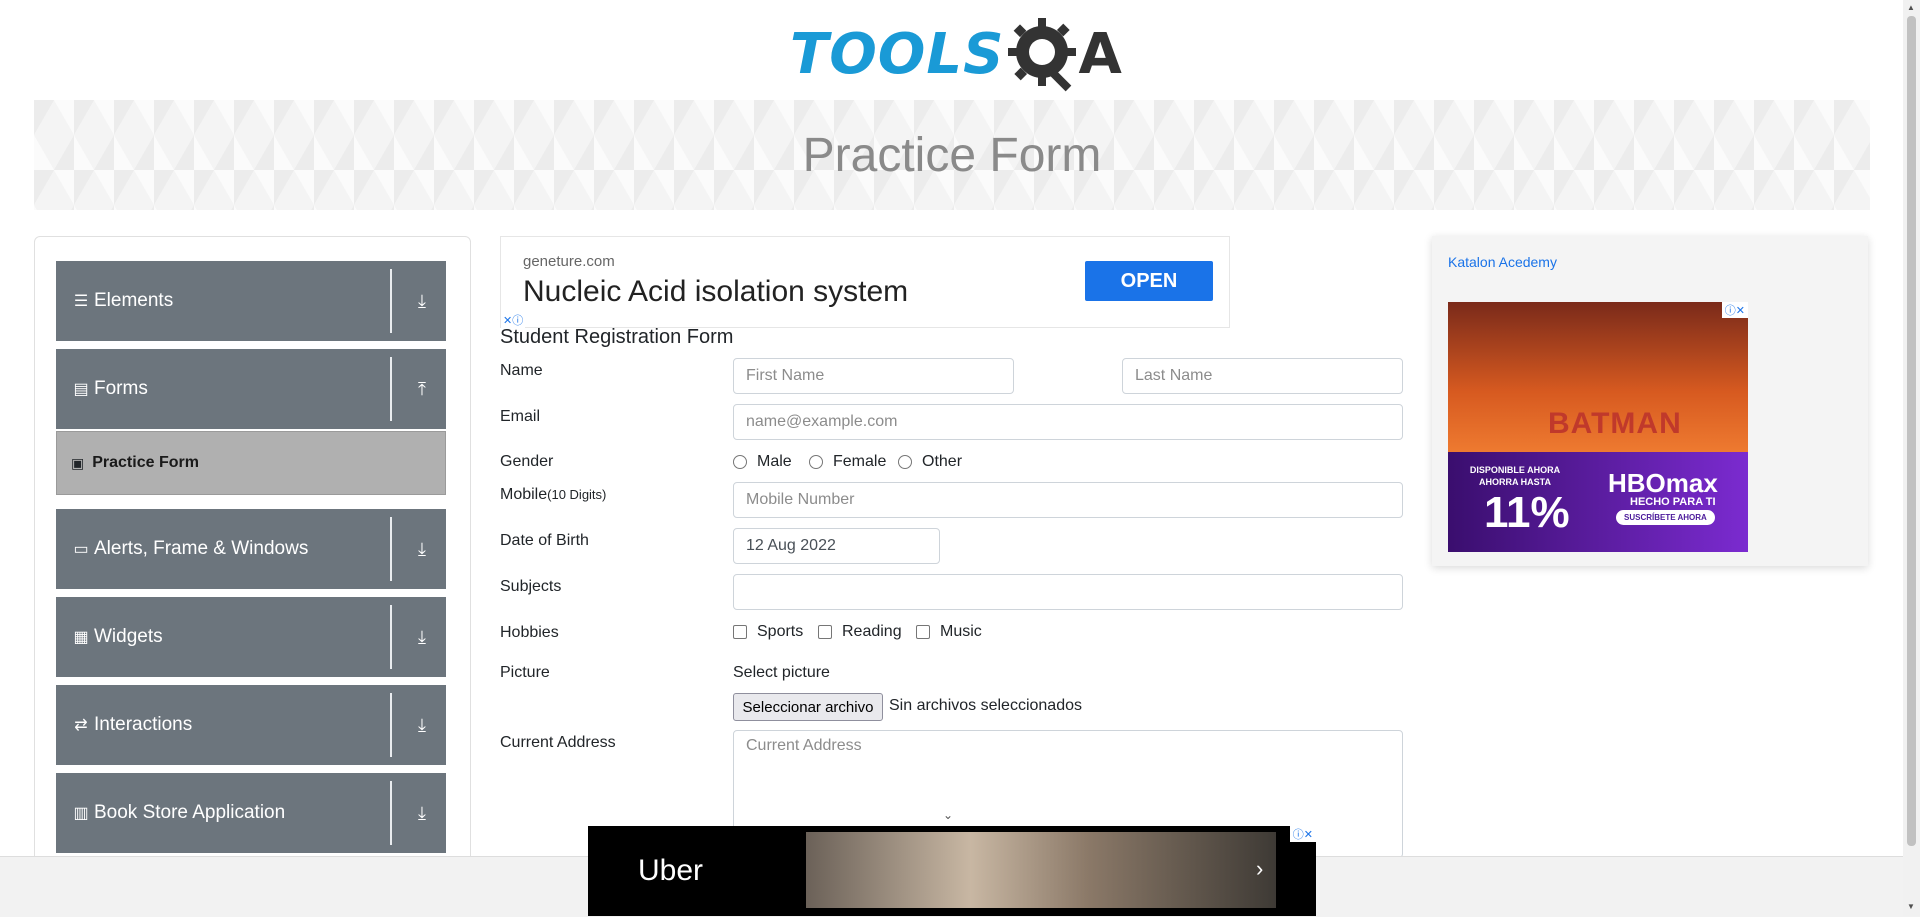 This screenshot has width=1920, height=917. What do you see at coordinates (1673, 502) in the screenshot?
I see `ad-slogan: HECHO PARA TI` at bounding box center [1673, 502].